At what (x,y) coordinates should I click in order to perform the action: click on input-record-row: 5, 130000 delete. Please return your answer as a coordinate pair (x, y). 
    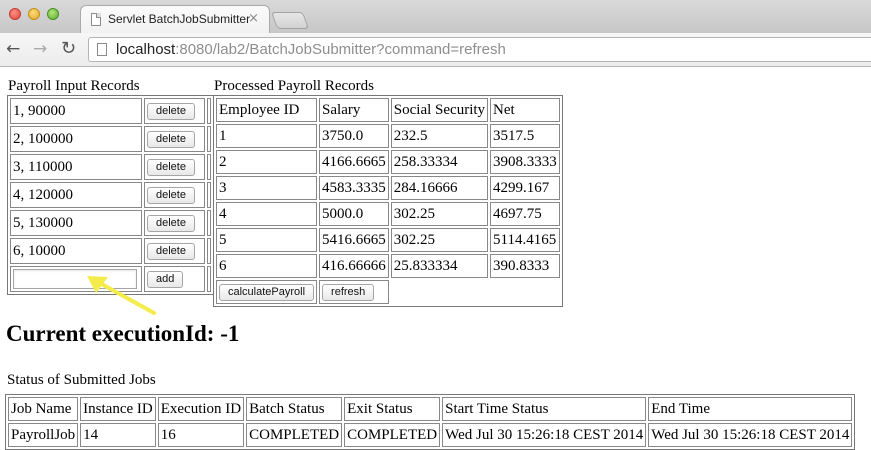
    Looking at the image, I should click on (110, 223).